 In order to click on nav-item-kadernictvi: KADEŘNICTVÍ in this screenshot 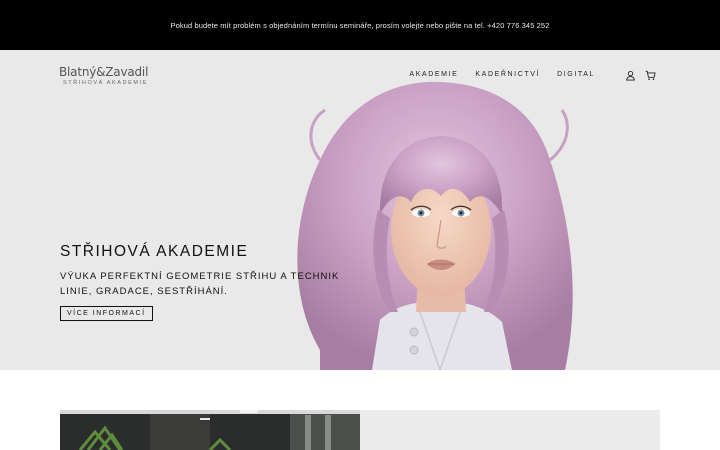, I will do `click(507, 74)`.